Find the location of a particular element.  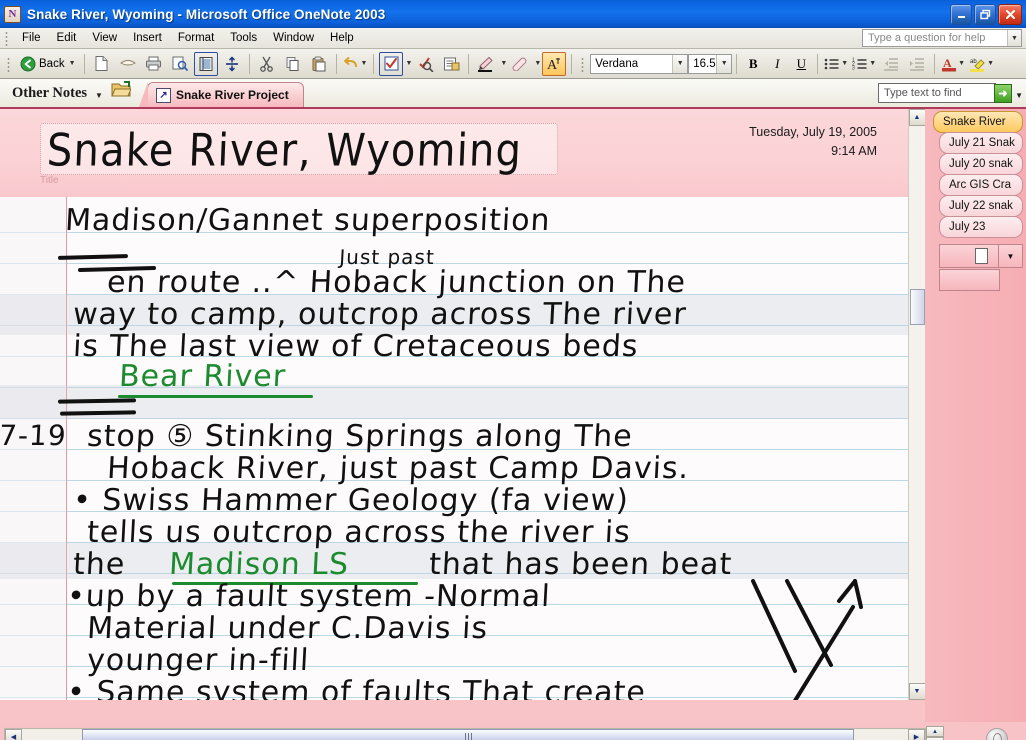

horizontal-scroll-track is located at coordinates (465, 734).